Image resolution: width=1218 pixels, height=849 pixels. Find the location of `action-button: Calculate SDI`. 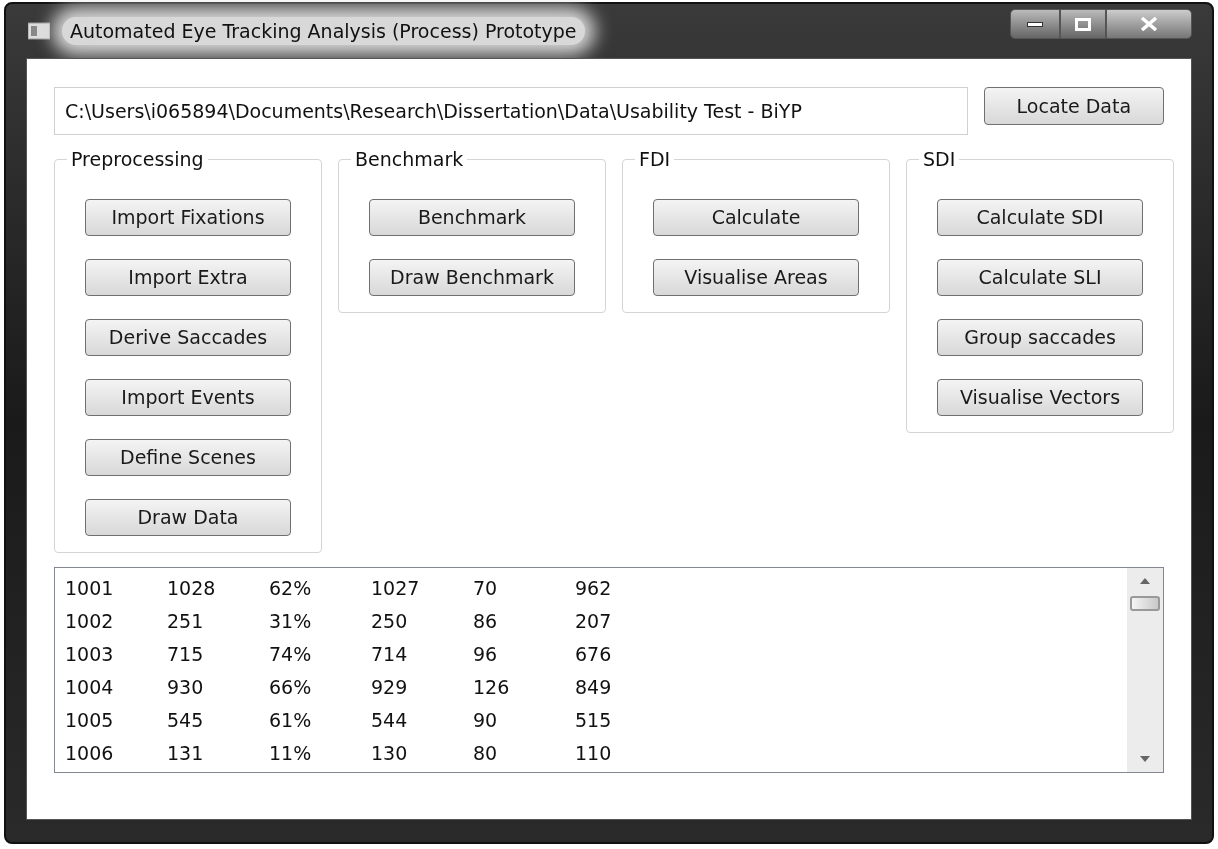

action-button: Calculate SDI is located at coordinates (1040, 217).